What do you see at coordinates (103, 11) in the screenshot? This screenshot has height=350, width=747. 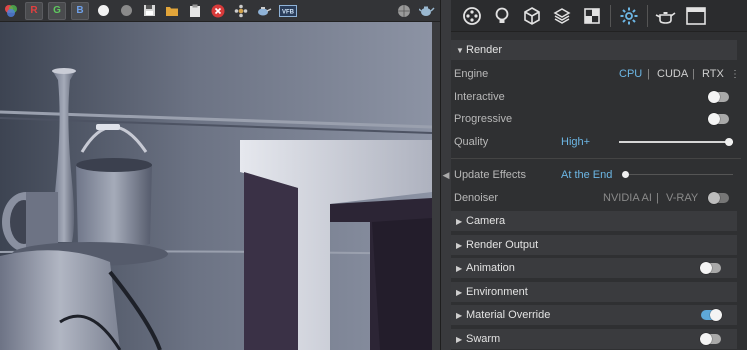 I see `white-ball-icon` at bounding box center [103, 11].